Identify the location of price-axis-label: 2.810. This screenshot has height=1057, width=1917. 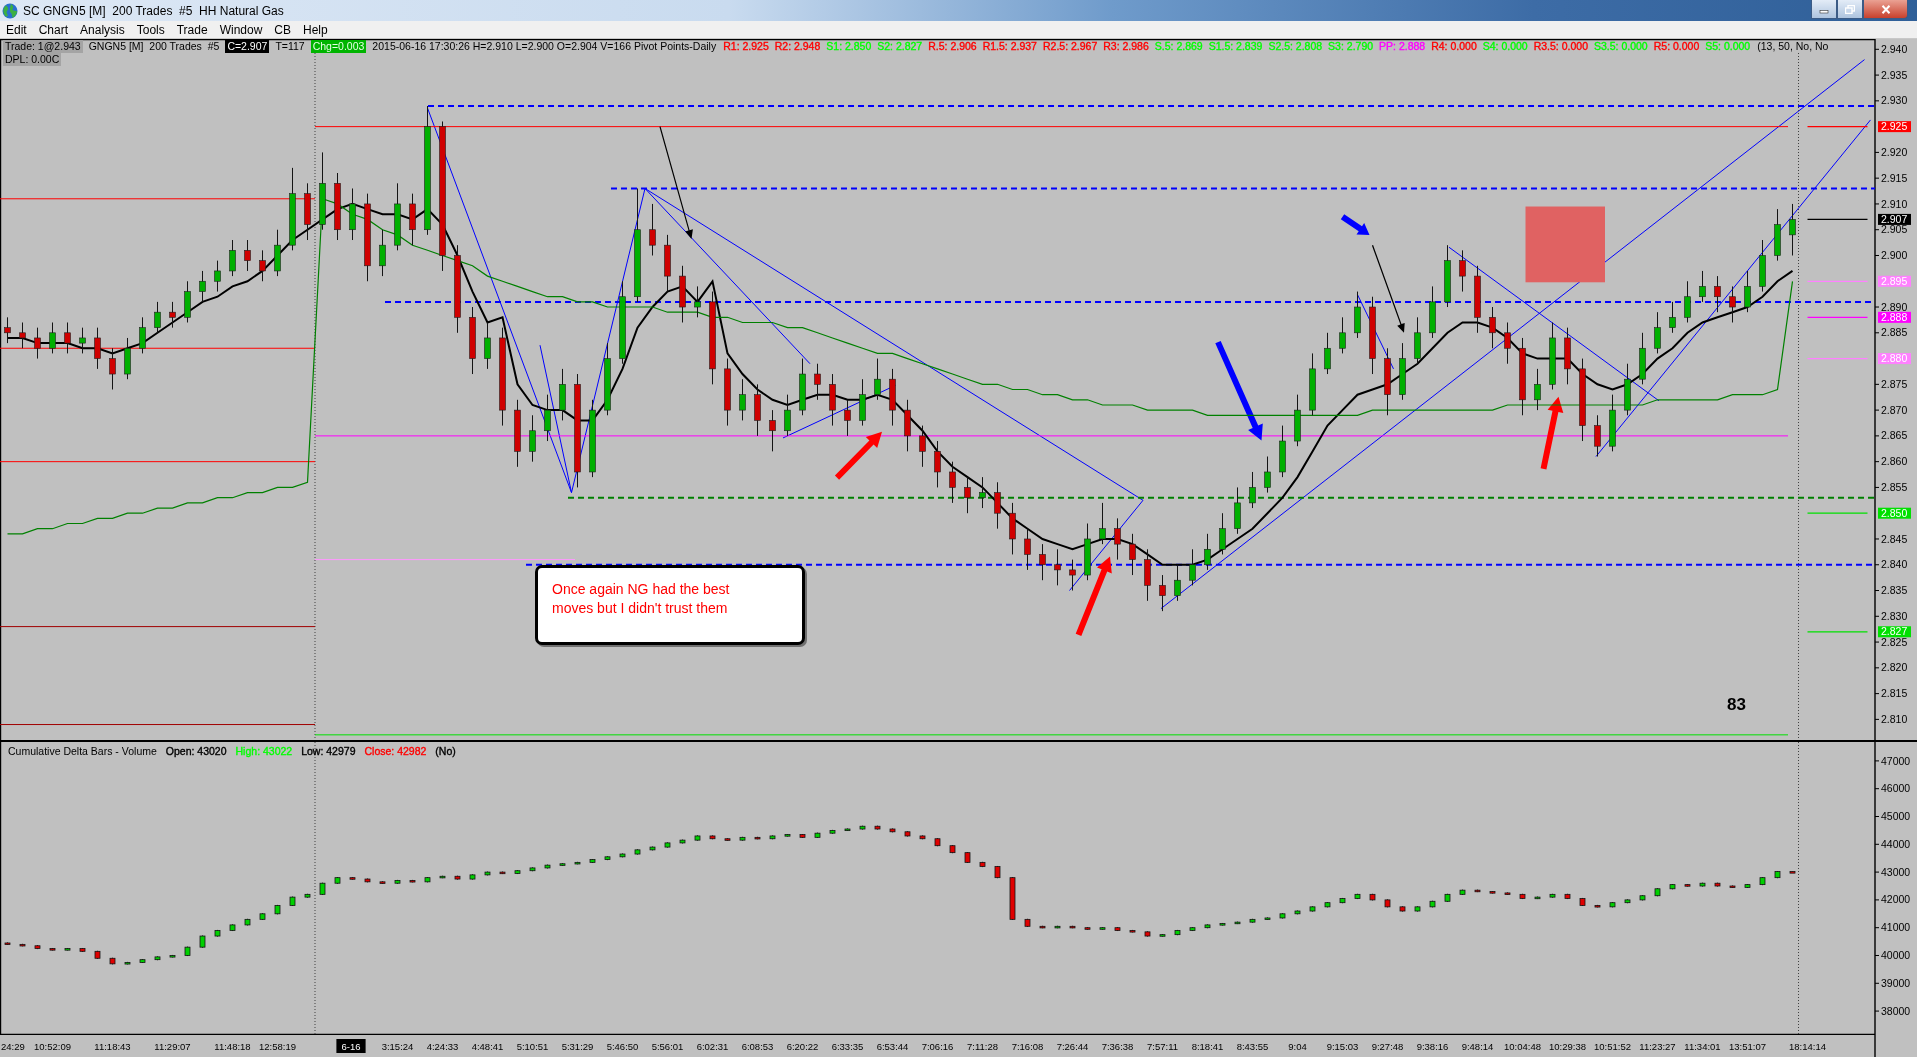
(1894, 719).